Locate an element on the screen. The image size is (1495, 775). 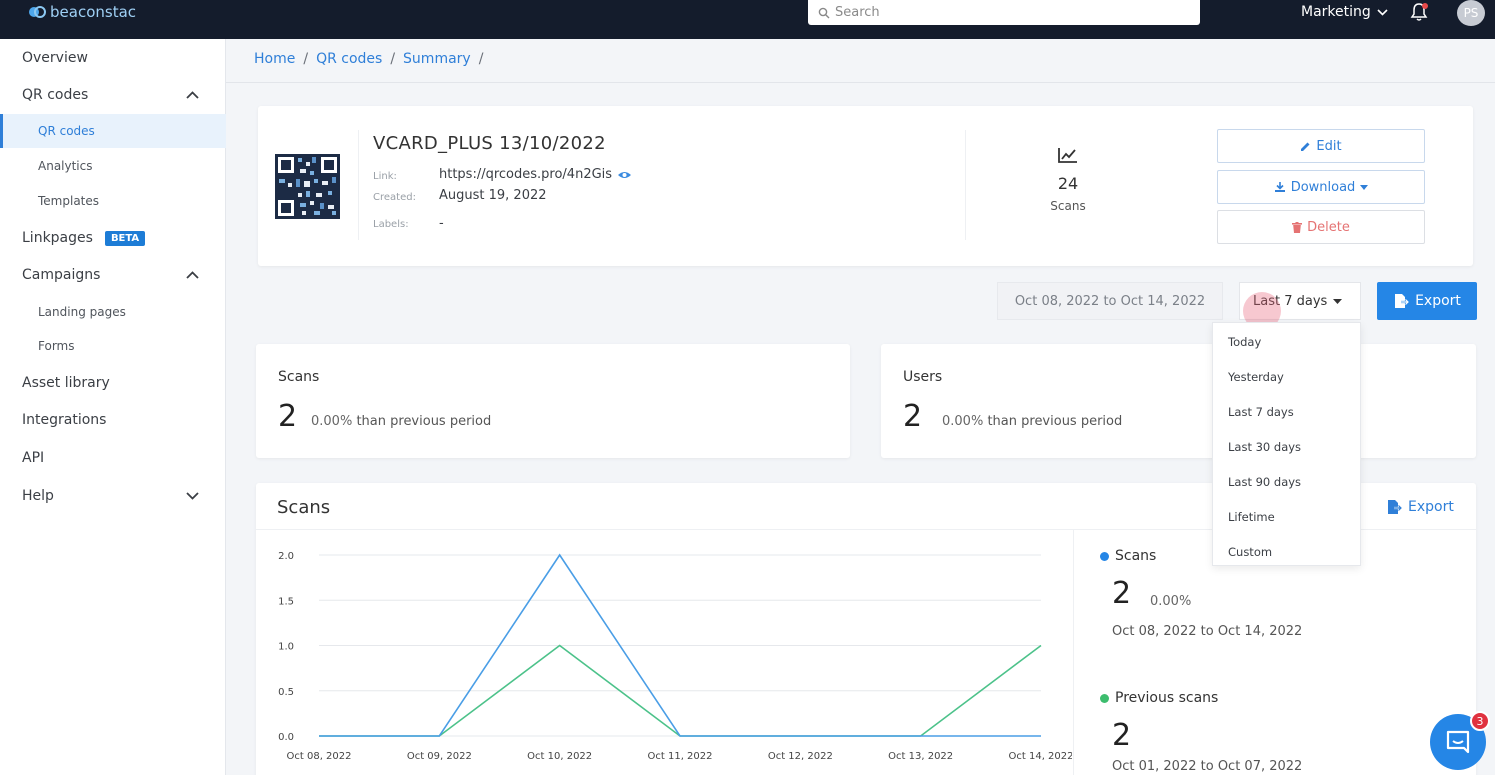
search-icon is located at coordinates (824, 12).